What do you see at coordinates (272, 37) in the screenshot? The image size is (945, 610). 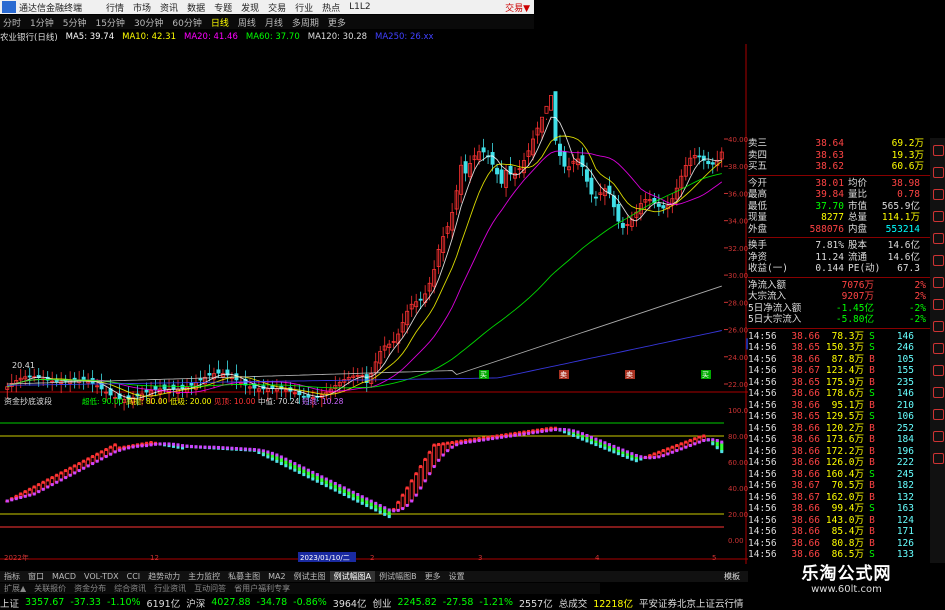 I see `ma-legend-item-3: MA60: 37.70` at bounding box center [272, 37].